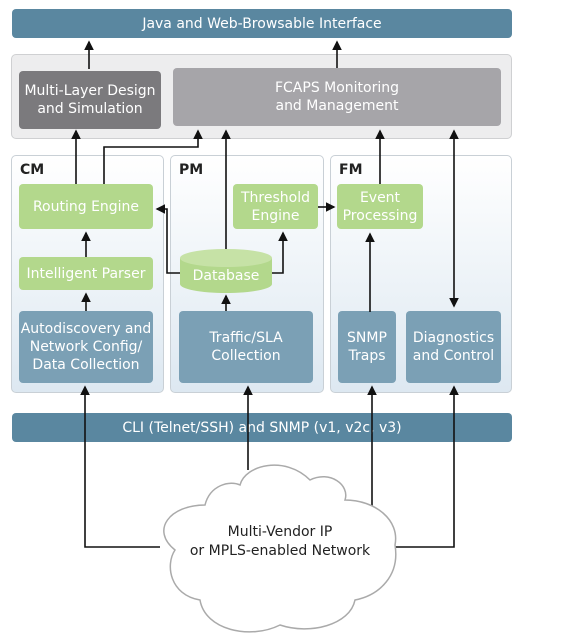 This screenshot has height=642, width=574. Describe the element at coordinates (226, 276) in the screenshot. I see `database-label: Database` at that location.